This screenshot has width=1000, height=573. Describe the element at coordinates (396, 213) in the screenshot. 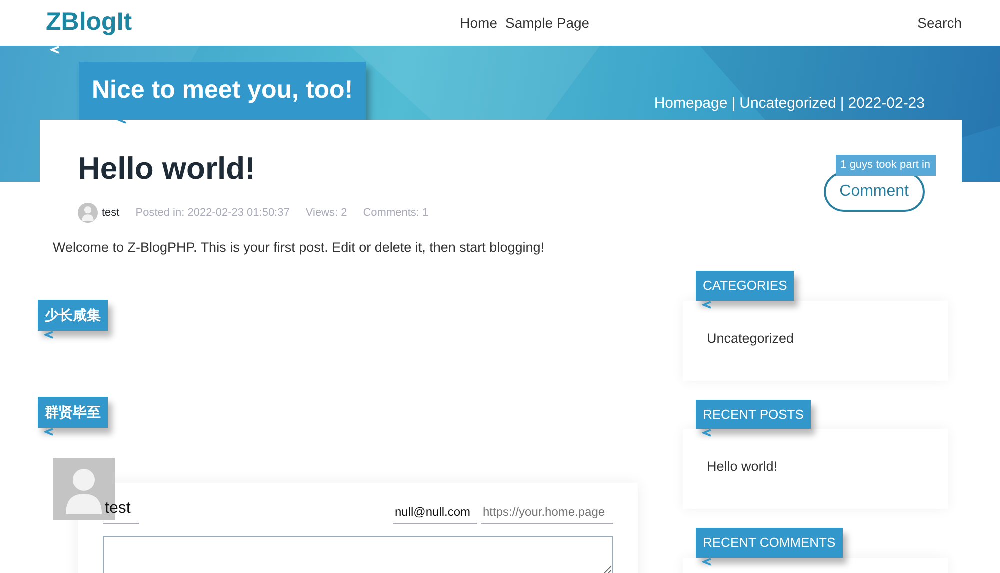

I see `comment-count: Comments: 1` at that location.